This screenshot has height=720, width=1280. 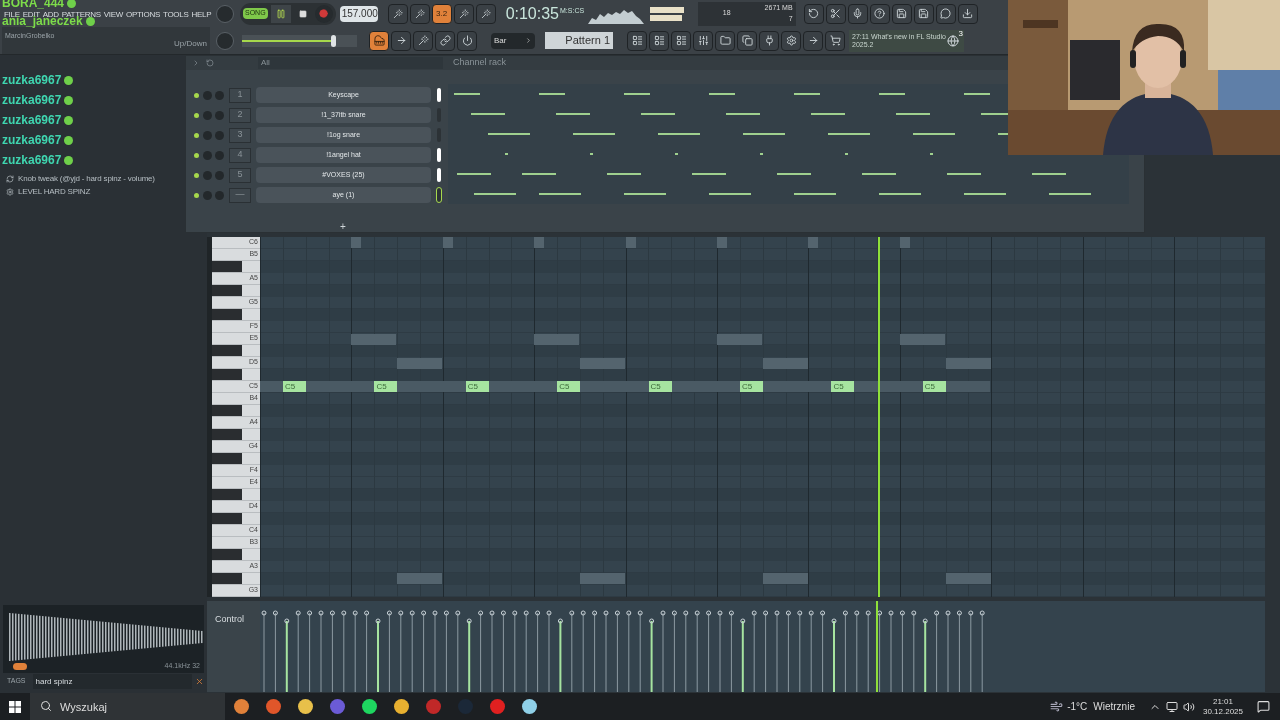 I want to click on browser-button, so click(x=725, y=40).